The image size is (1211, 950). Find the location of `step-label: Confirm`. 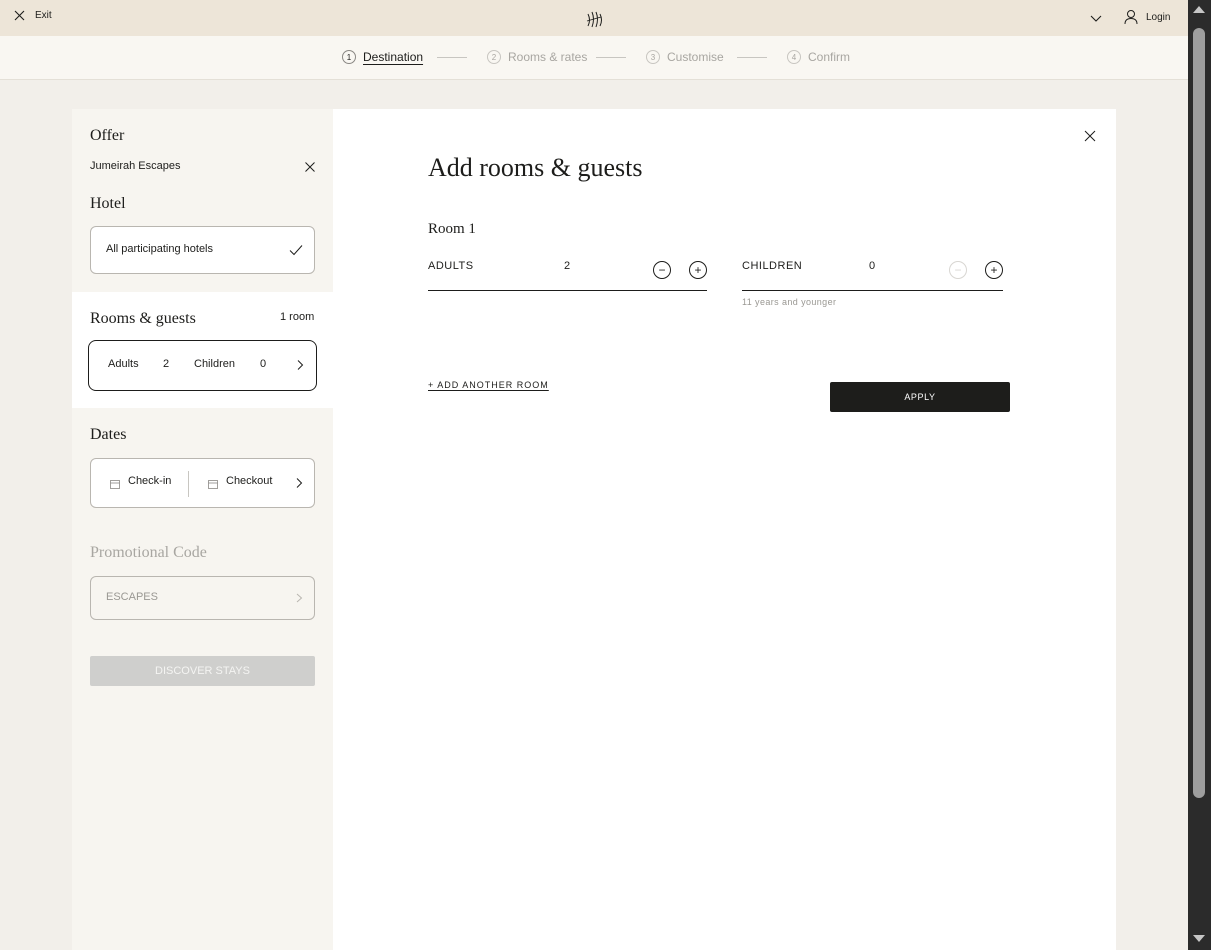

step-label: Confirm is located at coordinates (829, 57).